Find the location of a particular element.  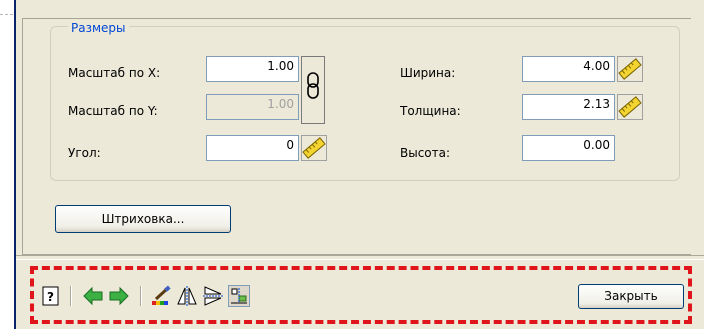

chain-link-icon is located at coordinates (313, 85).